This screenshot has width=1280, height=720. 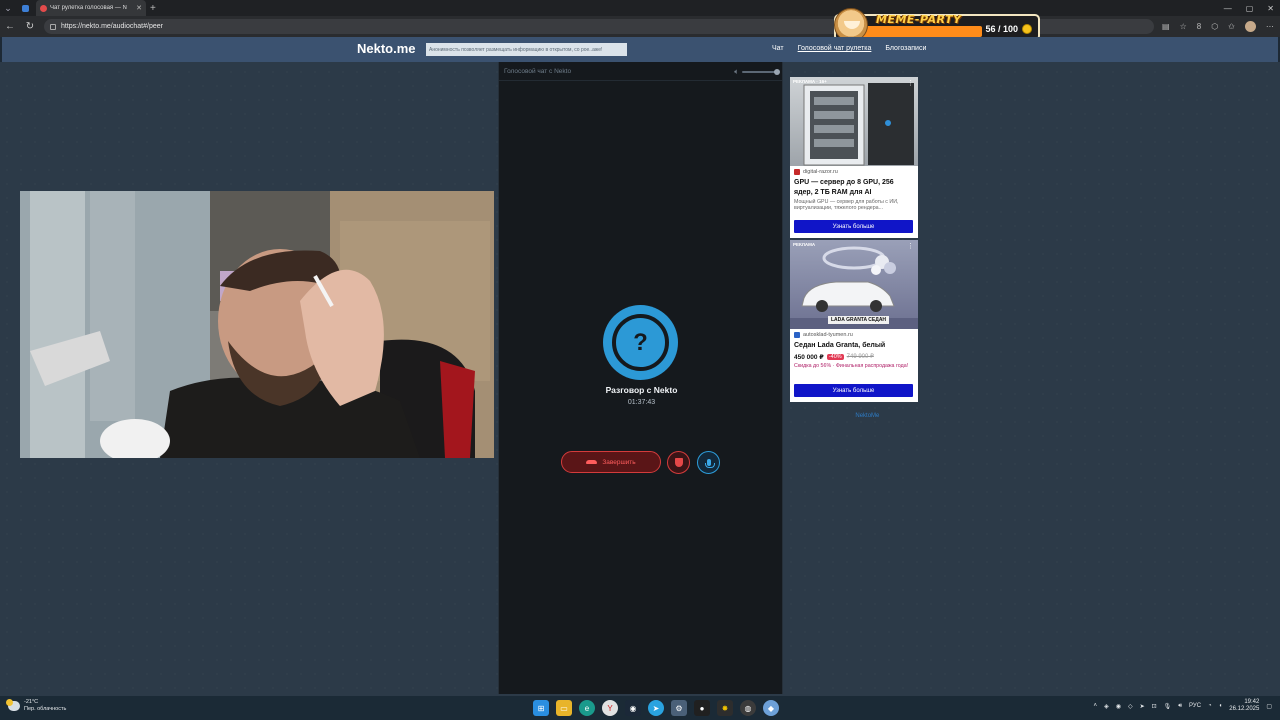 I want to click on site-menu: Чат Голосовой чат рулетка Блогозаписи, so click(x=849, y=48).